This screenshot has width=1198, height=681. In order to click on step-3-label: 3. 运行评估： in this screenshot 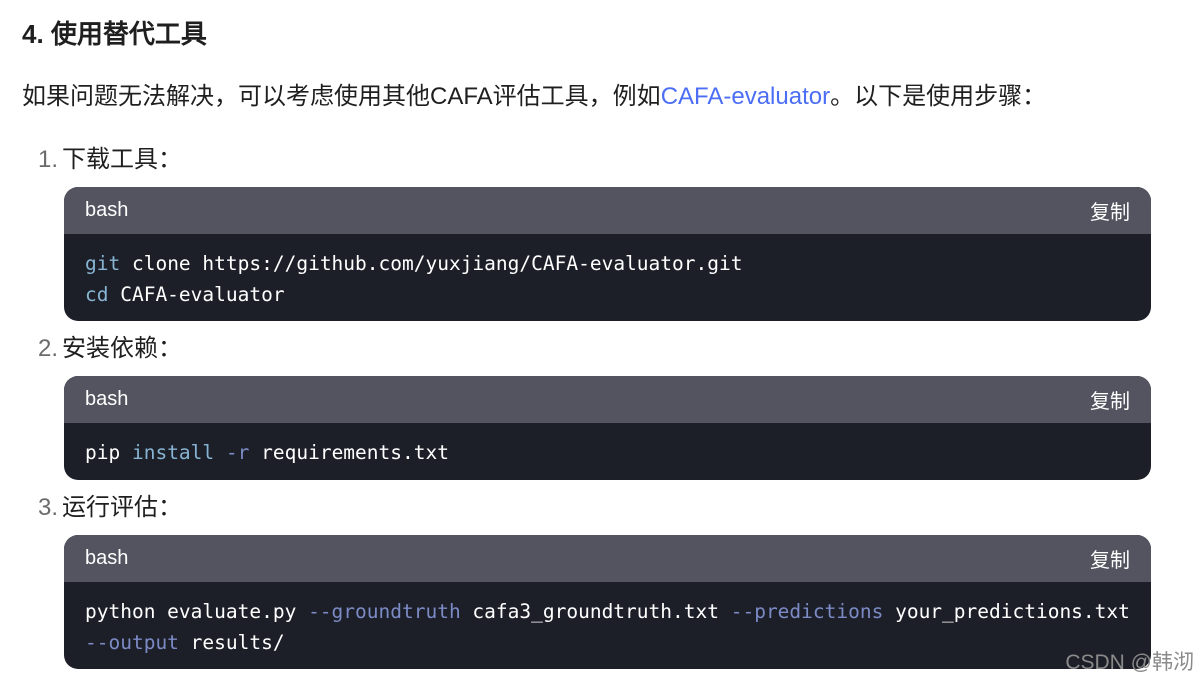, I will do `click(110, 508)`.